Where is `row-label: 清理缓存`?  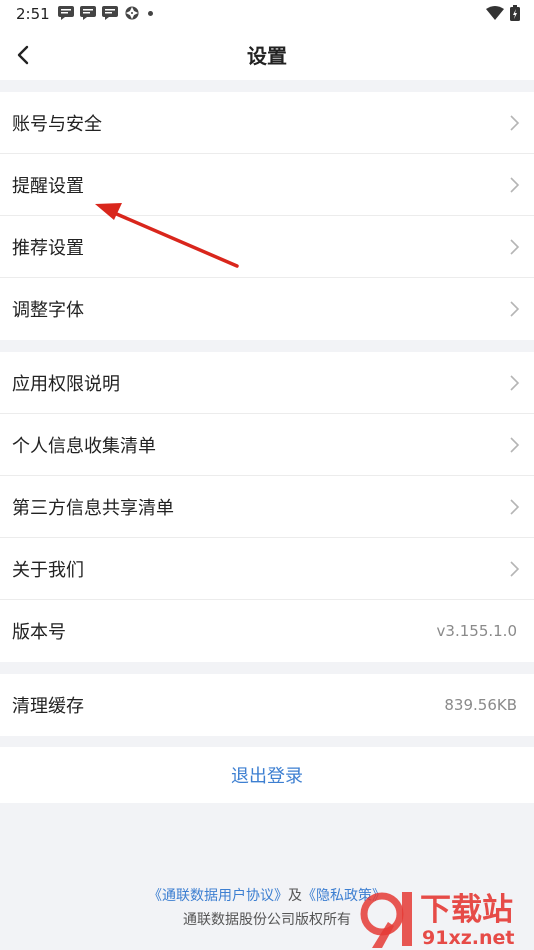 row-label: 清理缓存 is located at coordinates (48, 706).